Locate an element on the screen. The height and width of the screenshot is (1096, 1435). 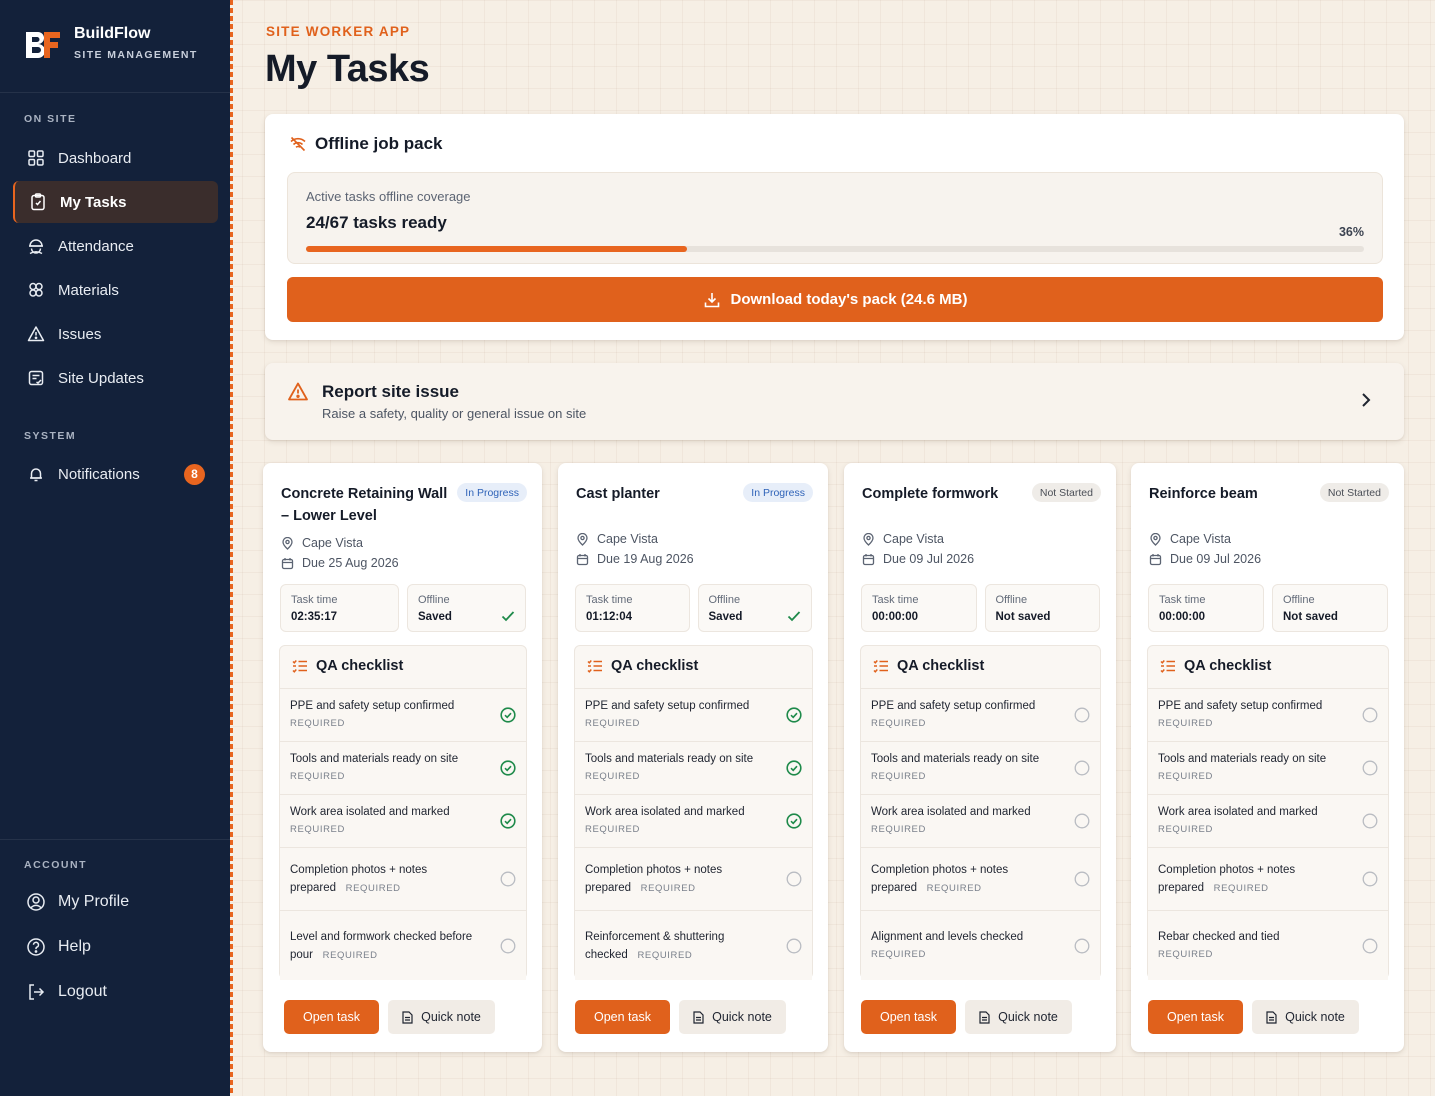
report-issue-title: Report site issue is located at coordinates (390, 391).